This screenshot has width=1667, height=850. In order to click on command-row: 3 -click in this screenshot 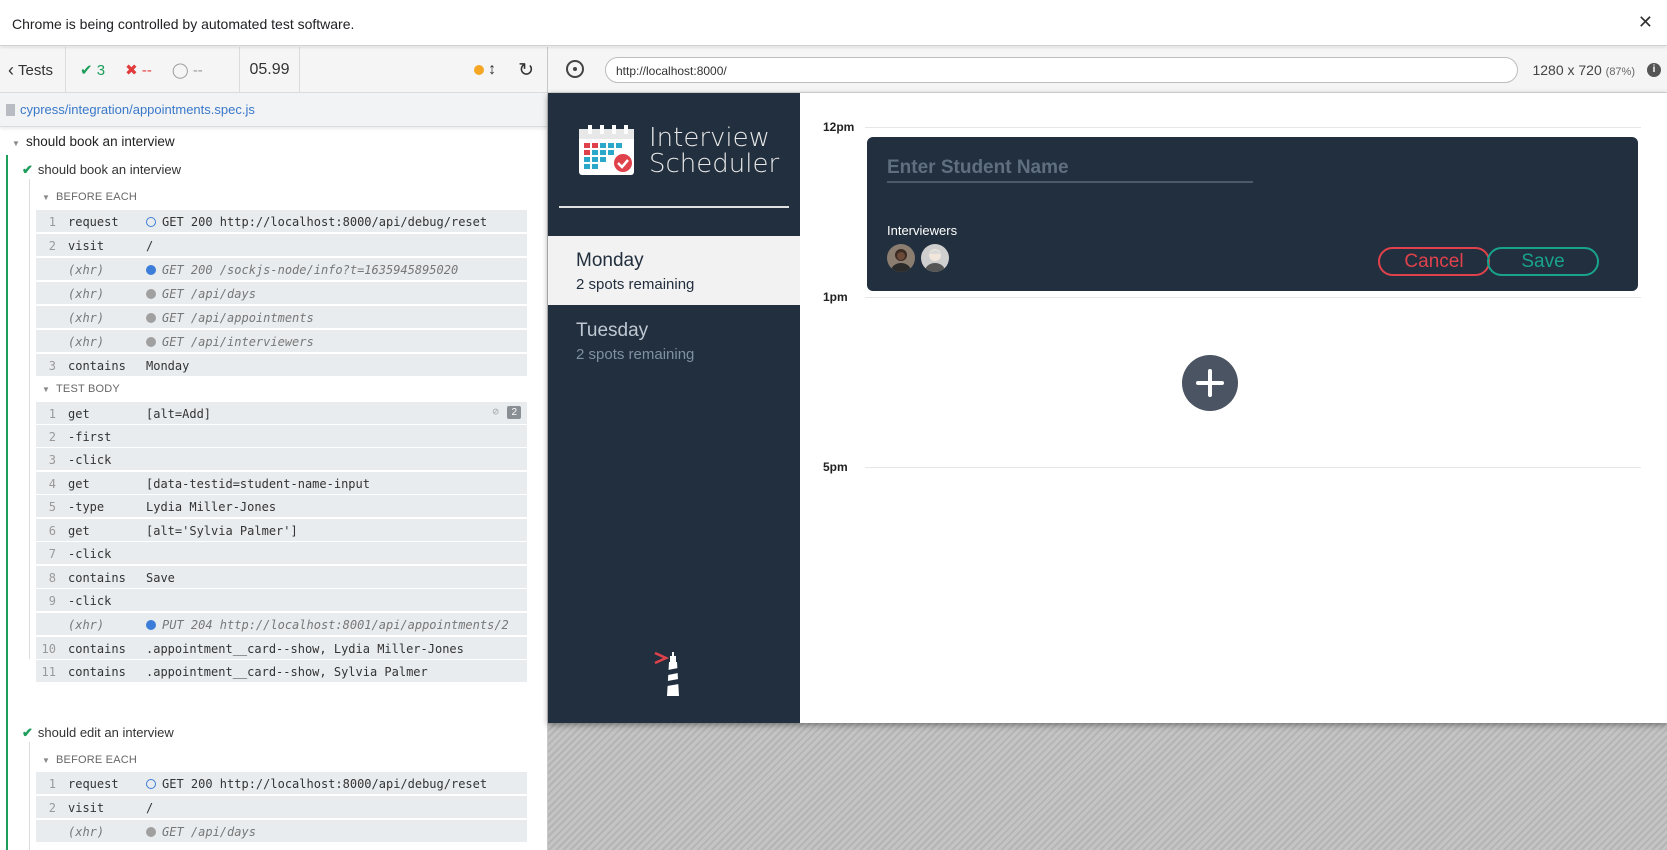, I will do `click(281, 459)`.